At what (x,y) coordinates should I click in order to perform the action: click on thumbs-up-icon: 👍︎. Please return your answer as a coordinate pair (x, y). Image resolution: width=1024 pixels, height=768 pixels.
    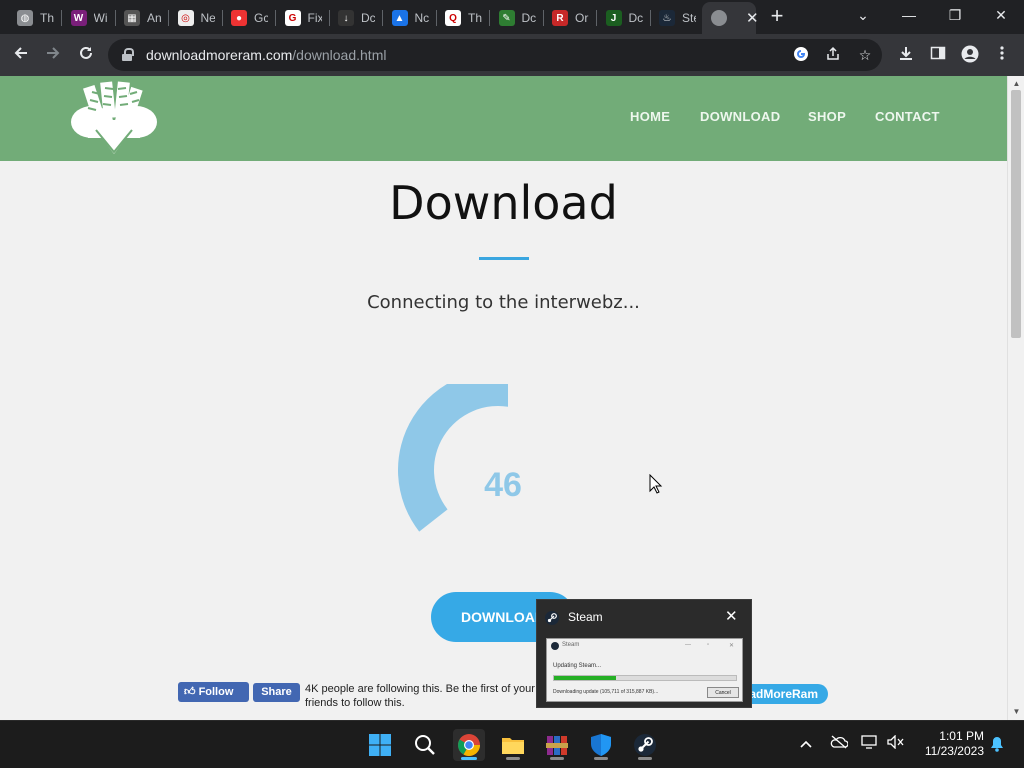
    Looking at the image, I should click on (190, 692).